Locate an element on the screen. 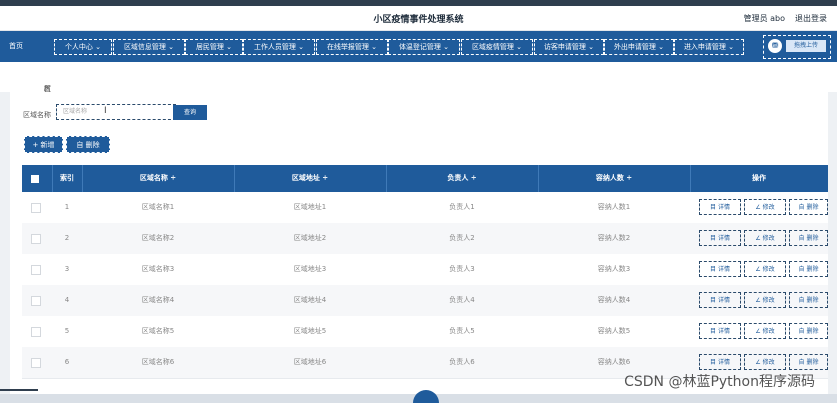  nav-item-report: 在线举报管理 ⌄ is located at coordinates (352, 47).